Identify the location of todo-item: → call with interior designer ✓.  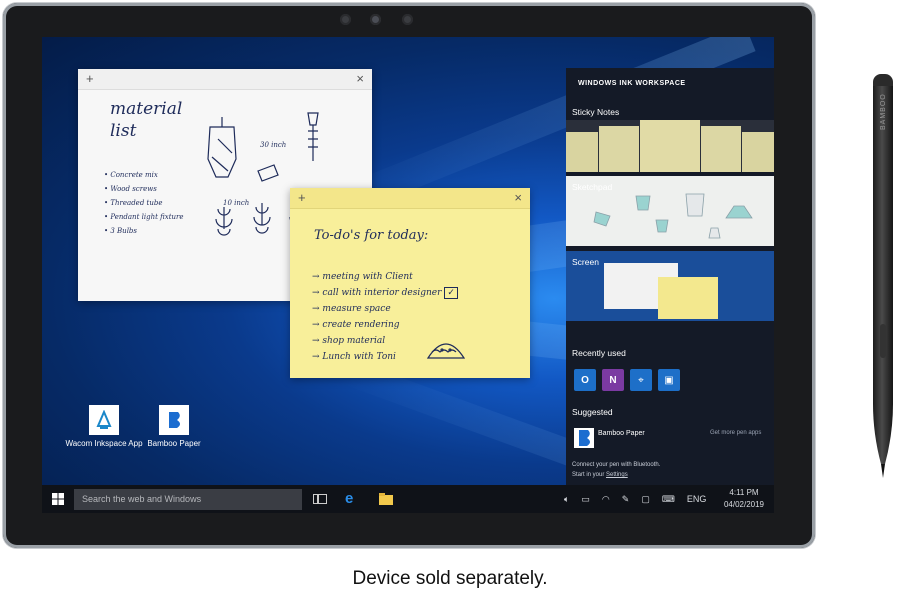
(385, 293).